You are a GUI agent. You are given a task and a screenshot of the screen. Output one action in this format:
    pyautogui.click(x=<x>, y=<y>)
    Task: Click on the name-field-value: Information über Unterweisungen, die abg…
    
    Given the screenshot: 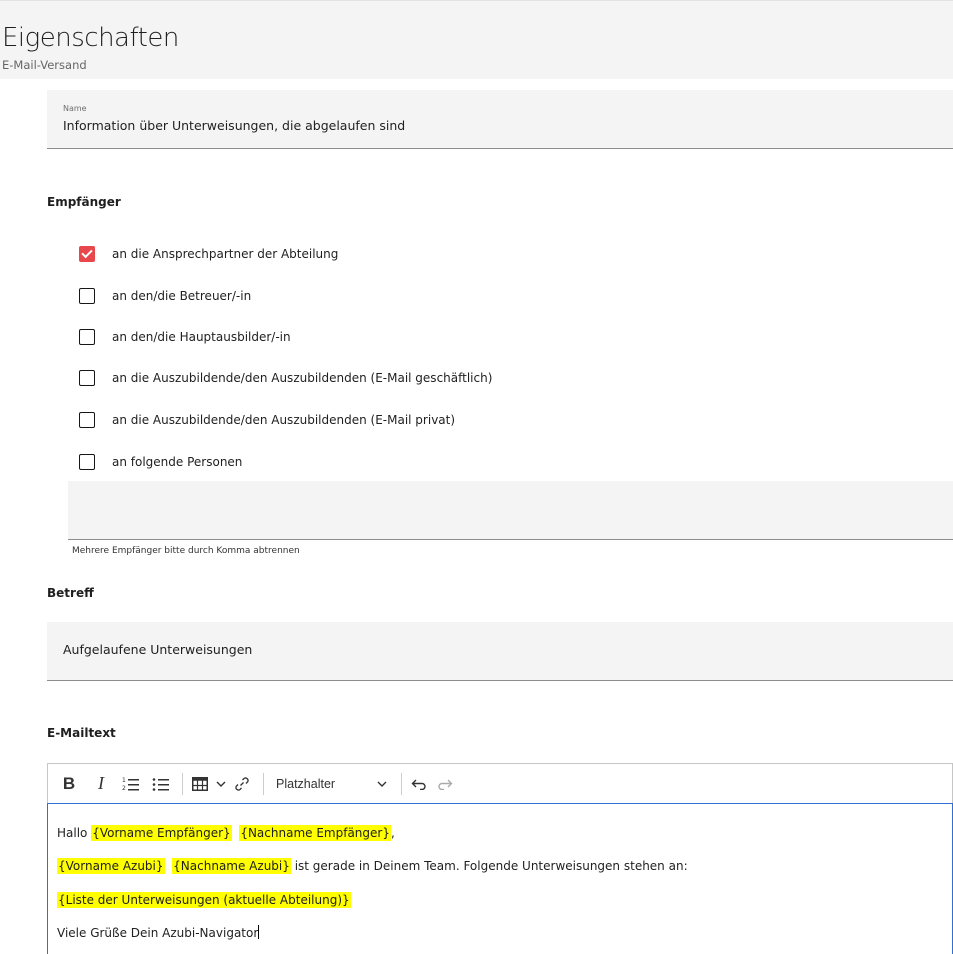 What is the action you would take?
    pyautogui.click(x=234, y=125)
    